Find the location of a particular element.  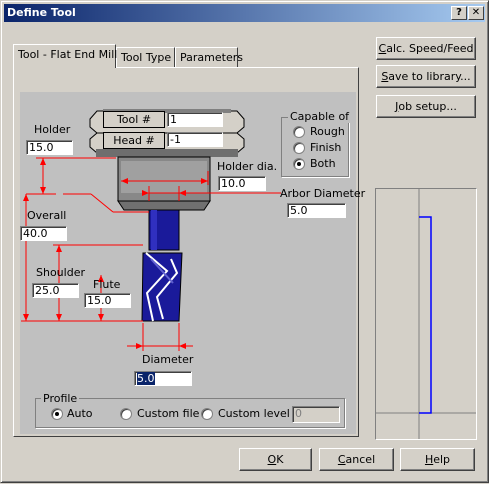

calc-label: alc. Speed/Feed is located at coordinates (430, 48).